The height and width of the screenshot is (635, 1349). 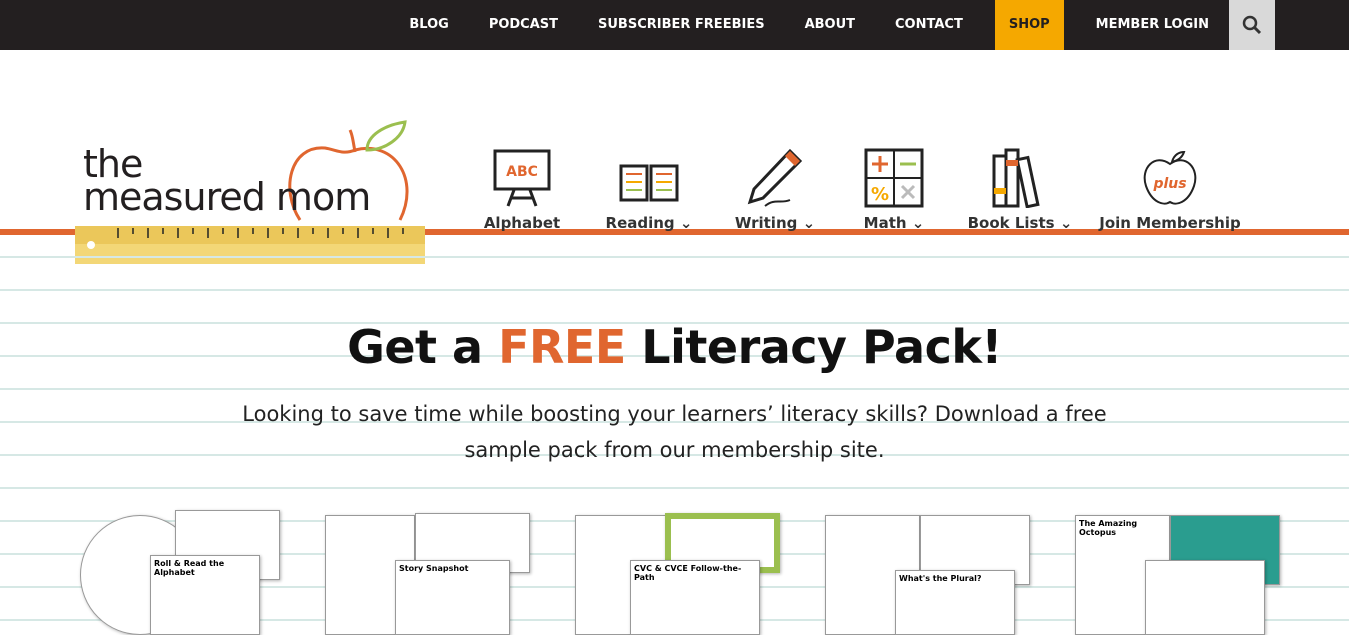 I want to click on nav-label: Writing ⌄, so click(x=775, y=223).